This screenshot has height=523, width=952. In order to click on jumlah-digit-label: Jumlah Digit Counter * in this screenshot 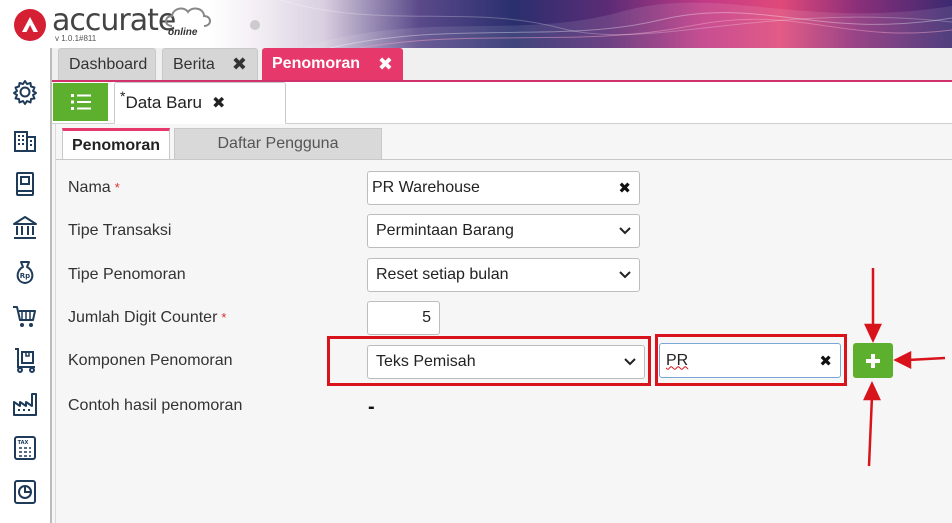, I will do `click(147, 317)`.